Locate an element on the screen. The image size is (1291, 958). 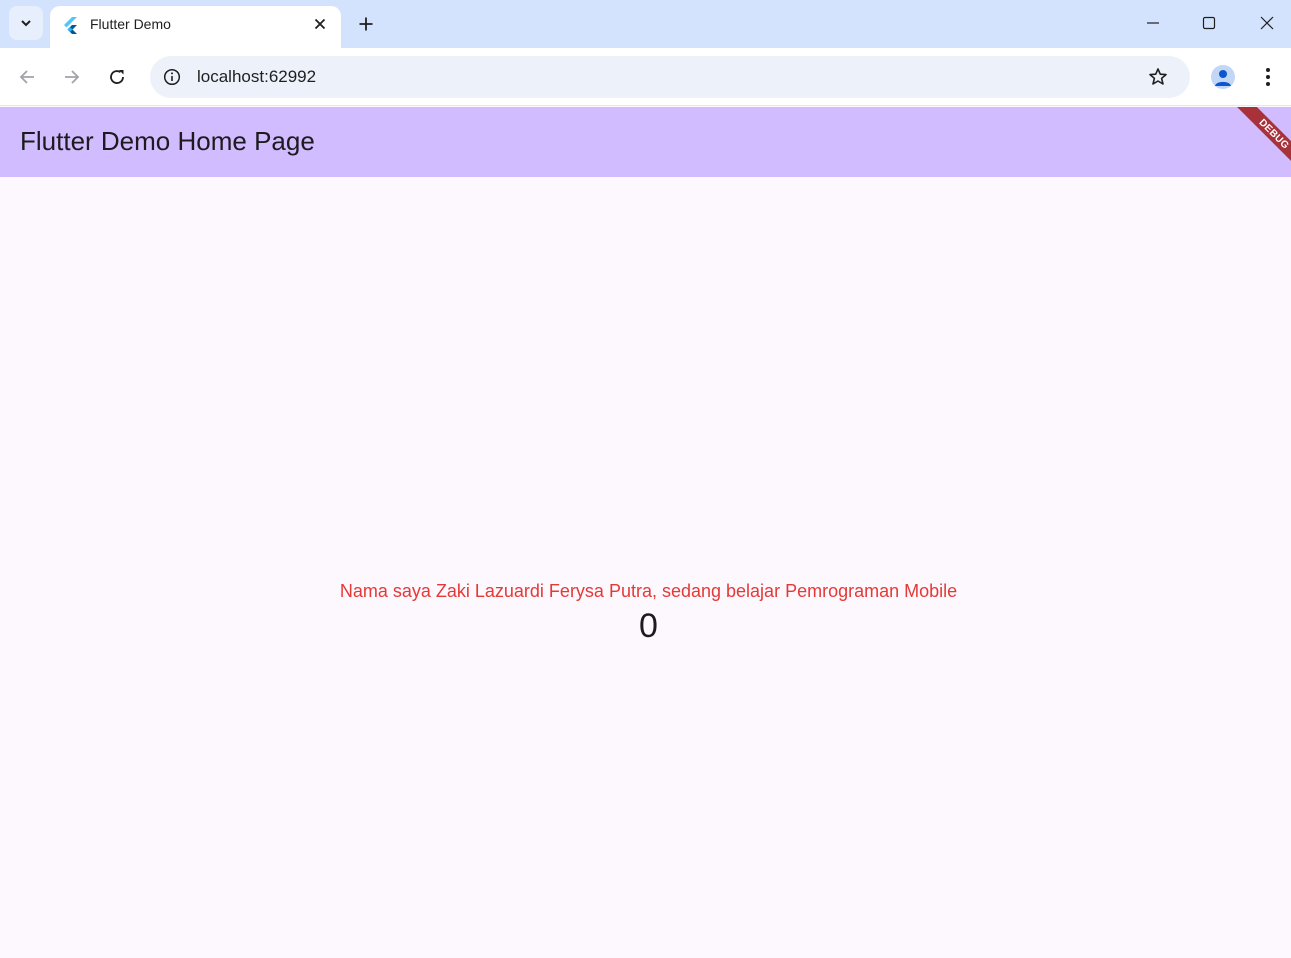
new-tab-button is located at coordinates (366, 24).